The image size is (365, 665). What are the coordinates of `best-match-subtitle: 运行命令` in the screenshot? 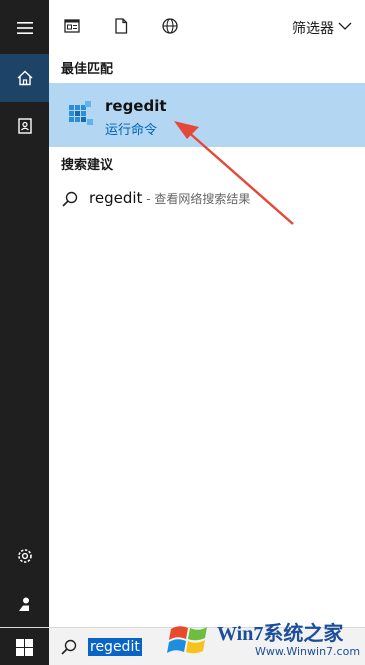 It's located at (131, 130).